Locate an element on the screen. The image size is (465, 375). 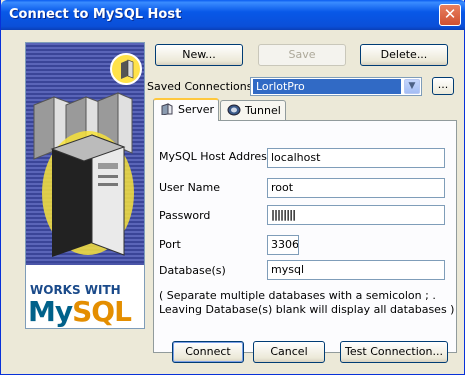
host-input: localhost is located at coordinates (356, 158).